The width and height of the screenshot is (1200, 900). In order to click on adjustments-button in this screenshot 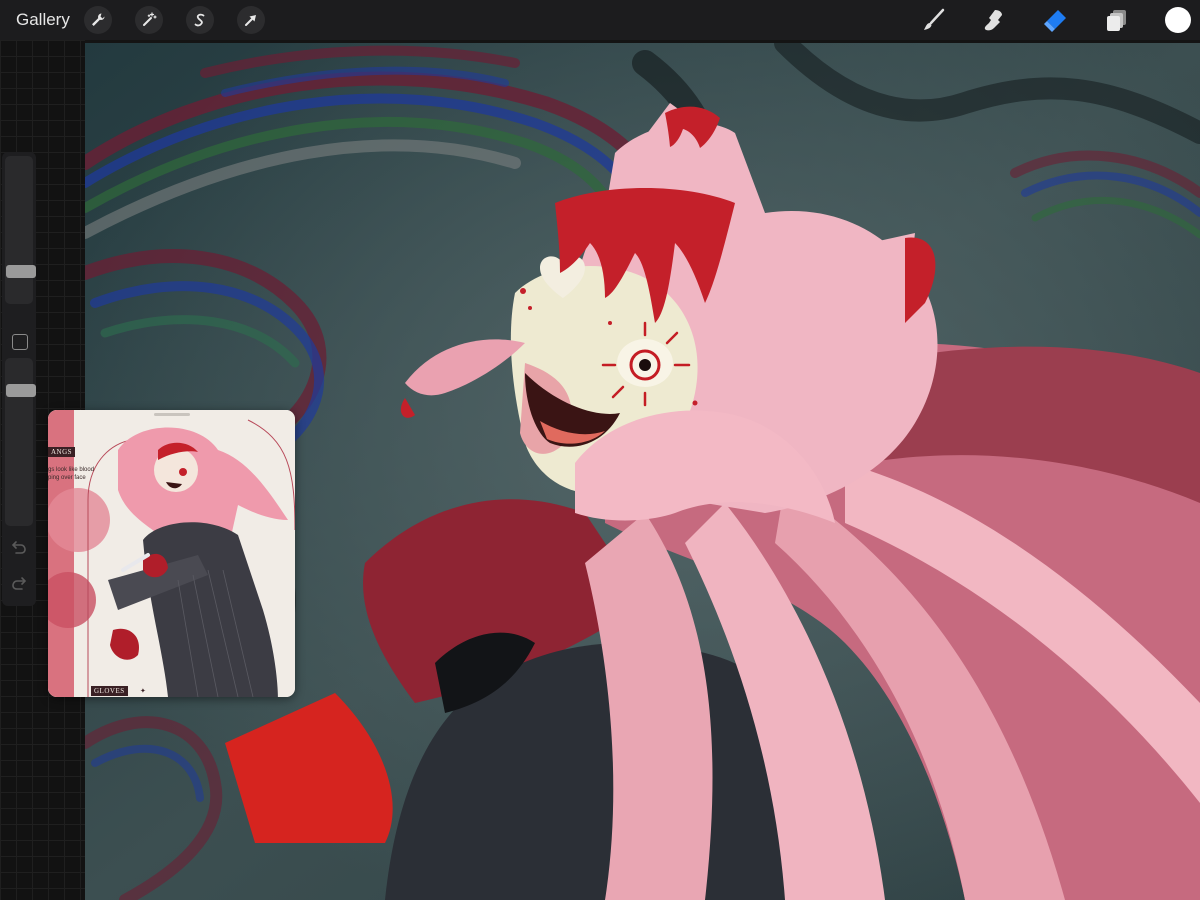, I will do `click(149, 20)`.